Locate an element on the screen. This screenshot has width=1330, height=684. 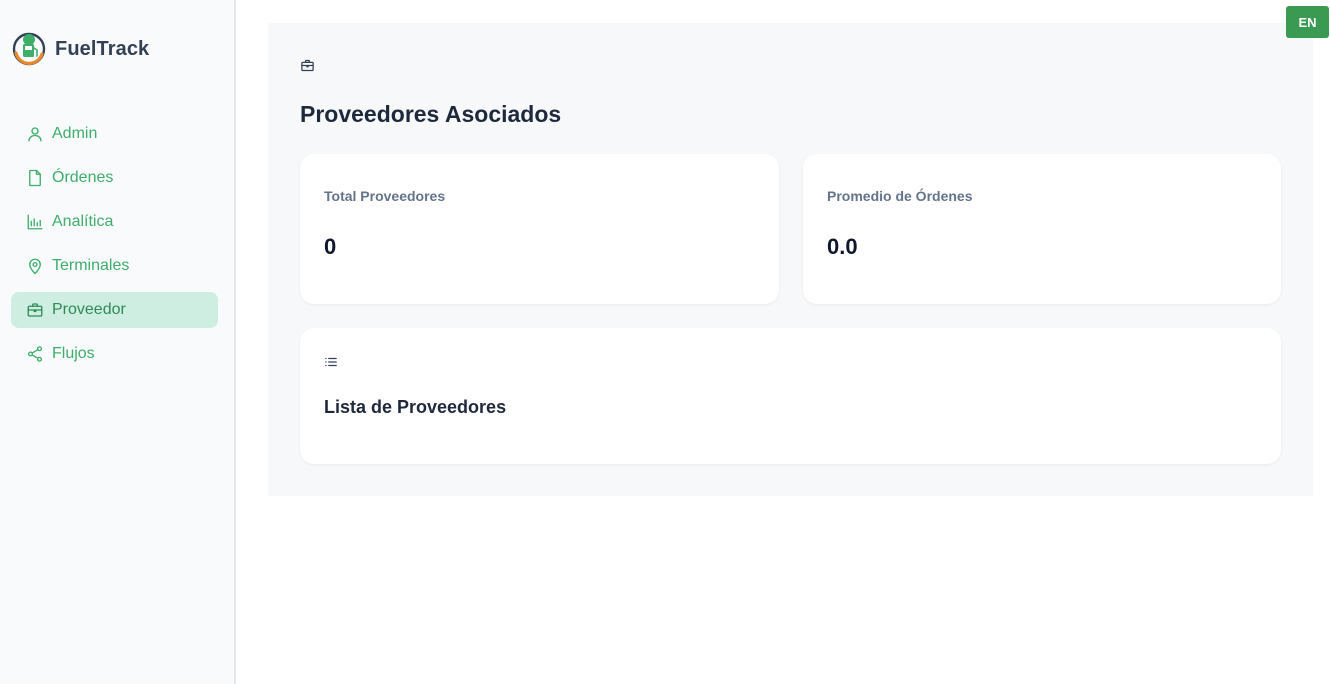
stat-value: 0.0 is located at coordinates (842, 246).